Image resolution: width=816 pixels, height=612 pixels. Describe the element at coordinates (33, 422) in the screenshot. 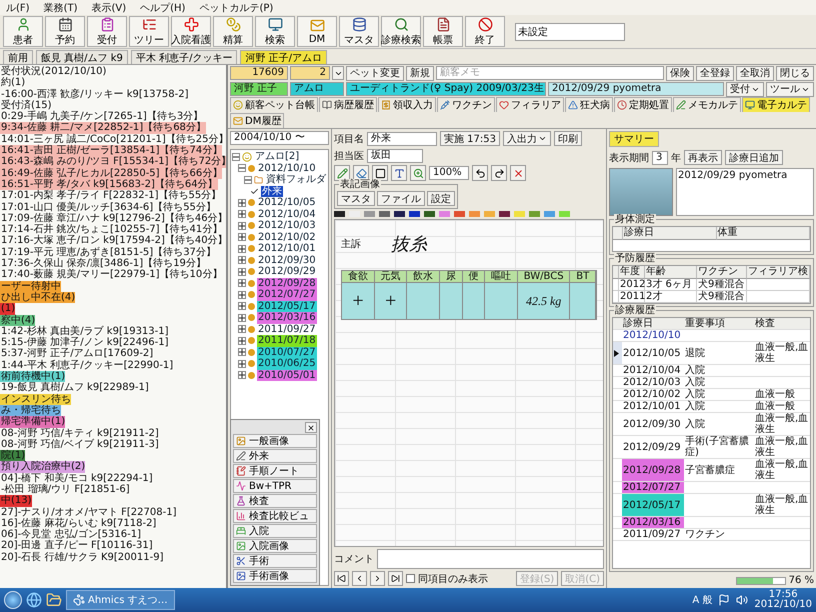

I see `list-item: 帰宅準備中(1)` at that location.